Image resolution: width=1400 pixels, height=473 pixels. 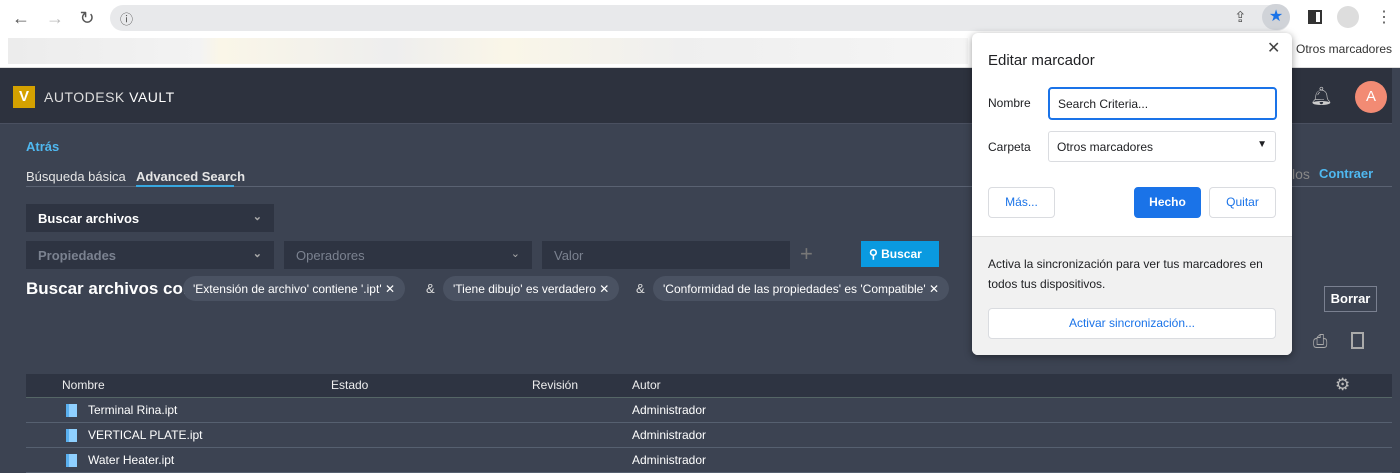 I want to click on tab-advanced-search: Advanced Search, so click(x=190, y=176).